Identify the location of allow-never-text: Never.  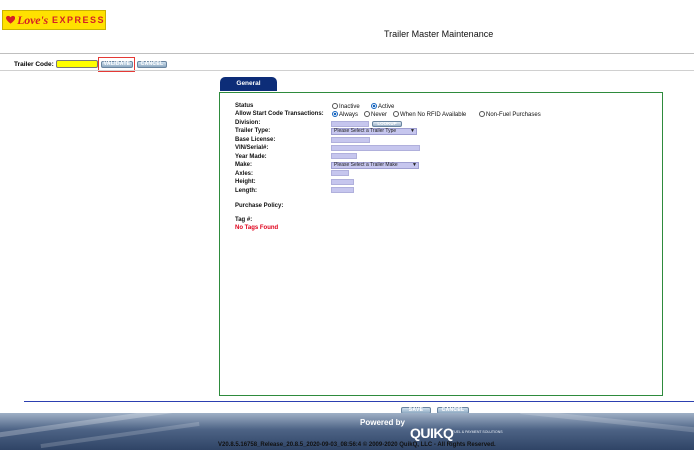
(379, 115).